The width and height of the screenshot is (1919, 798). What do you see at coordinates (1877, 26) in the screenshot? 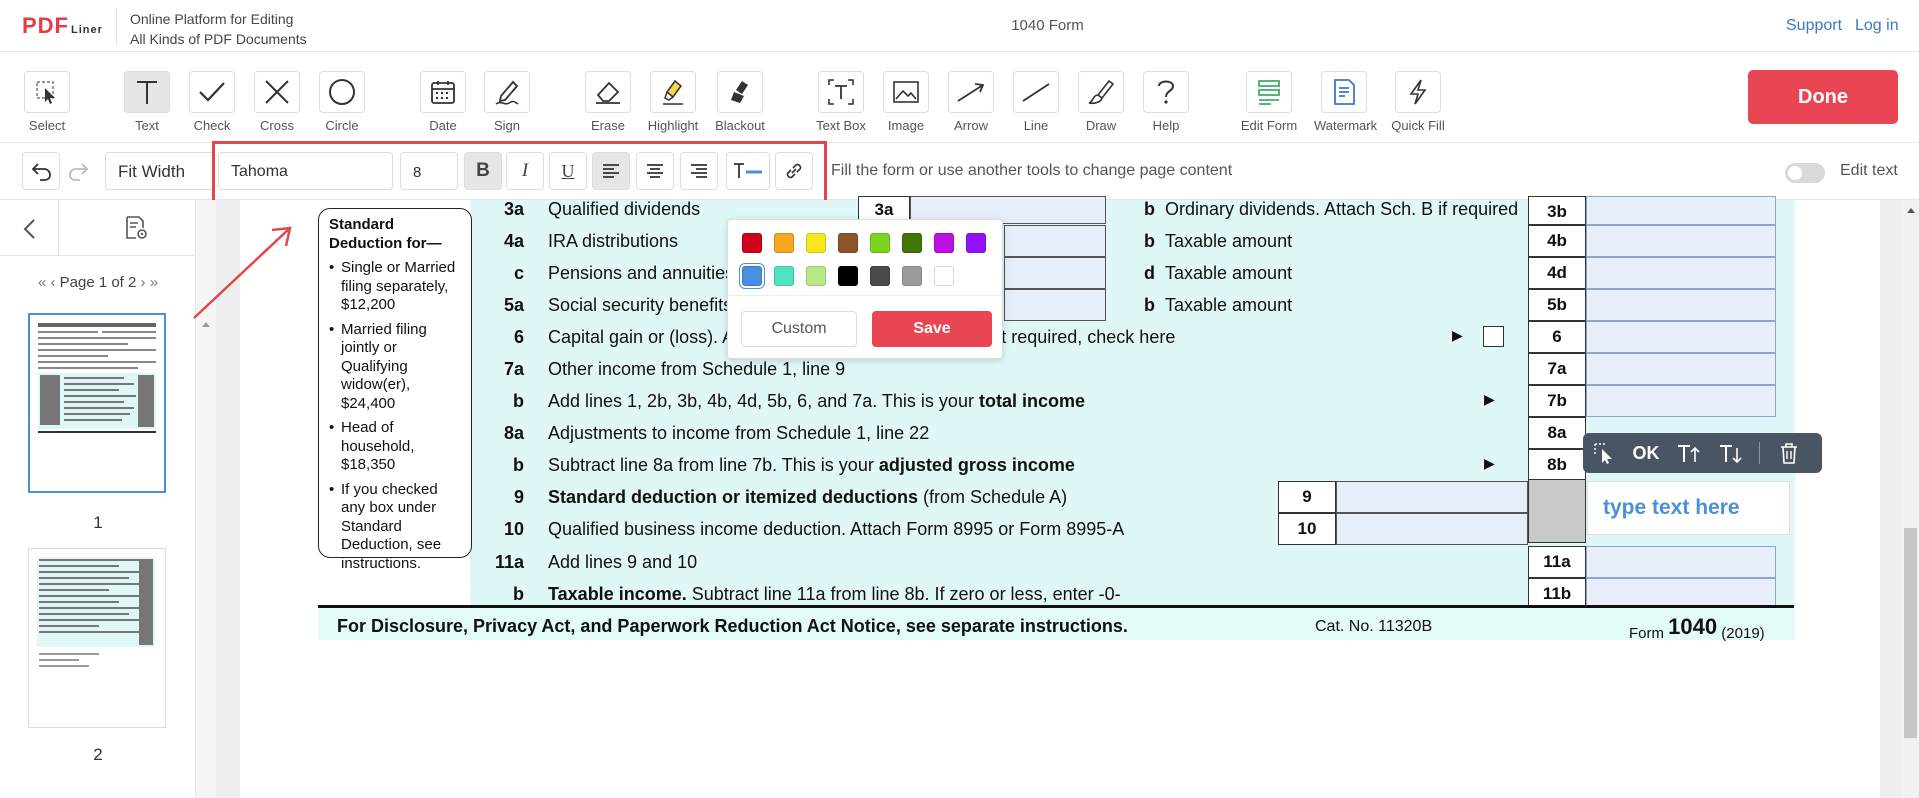
I see `login-link: Log in` at bounding box center [1877, 26].